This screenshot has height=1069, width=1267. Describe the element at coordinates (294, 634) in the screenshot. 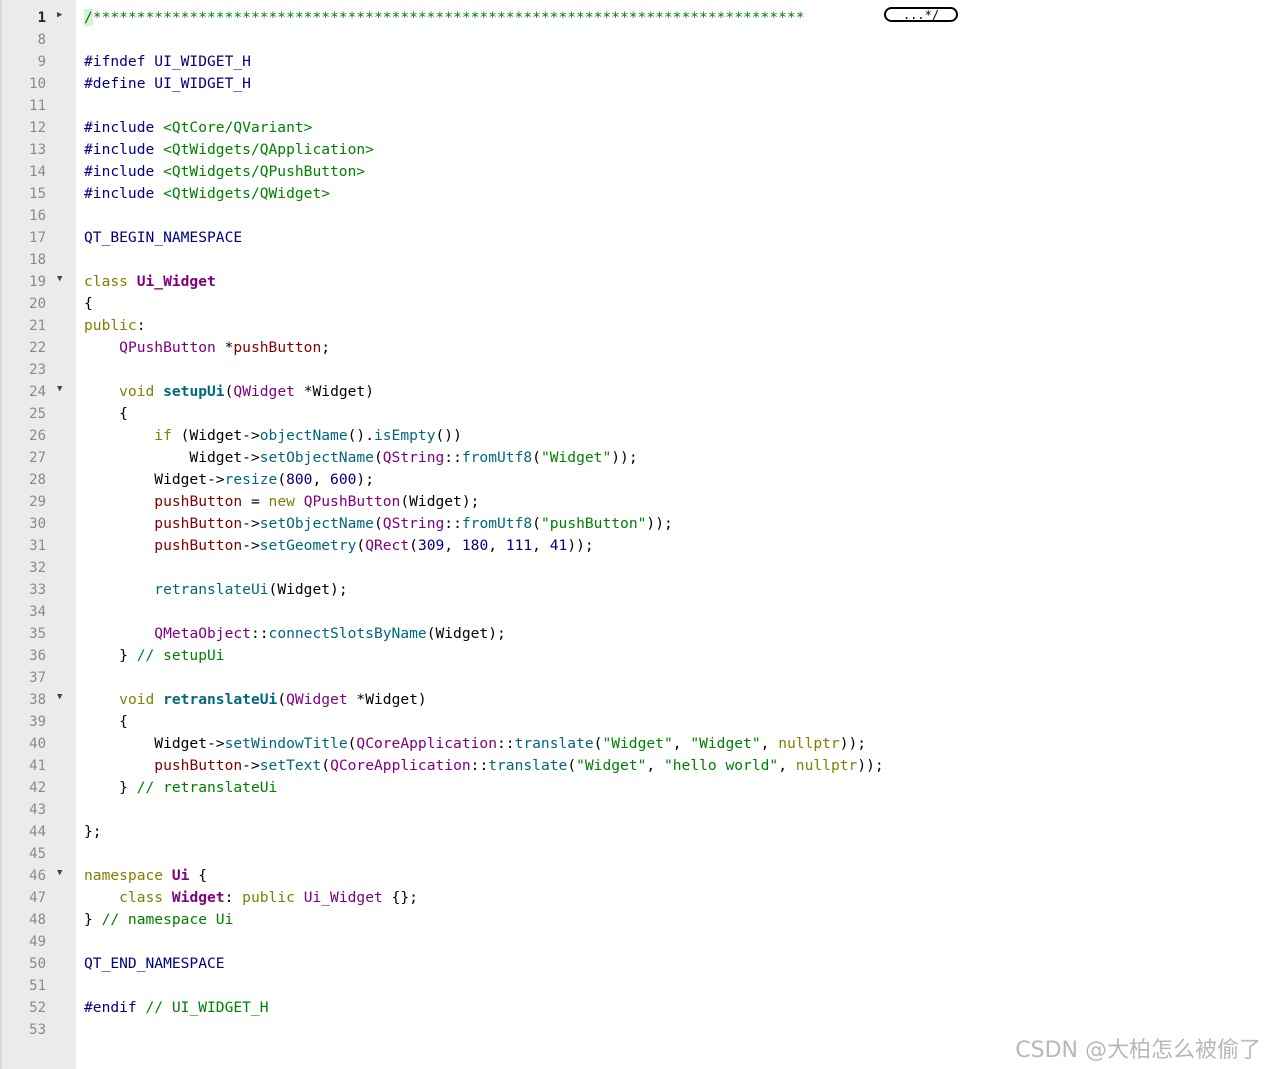

I see `code-text: QMetaObject::connectSlotsByName(Widget);` at that location.